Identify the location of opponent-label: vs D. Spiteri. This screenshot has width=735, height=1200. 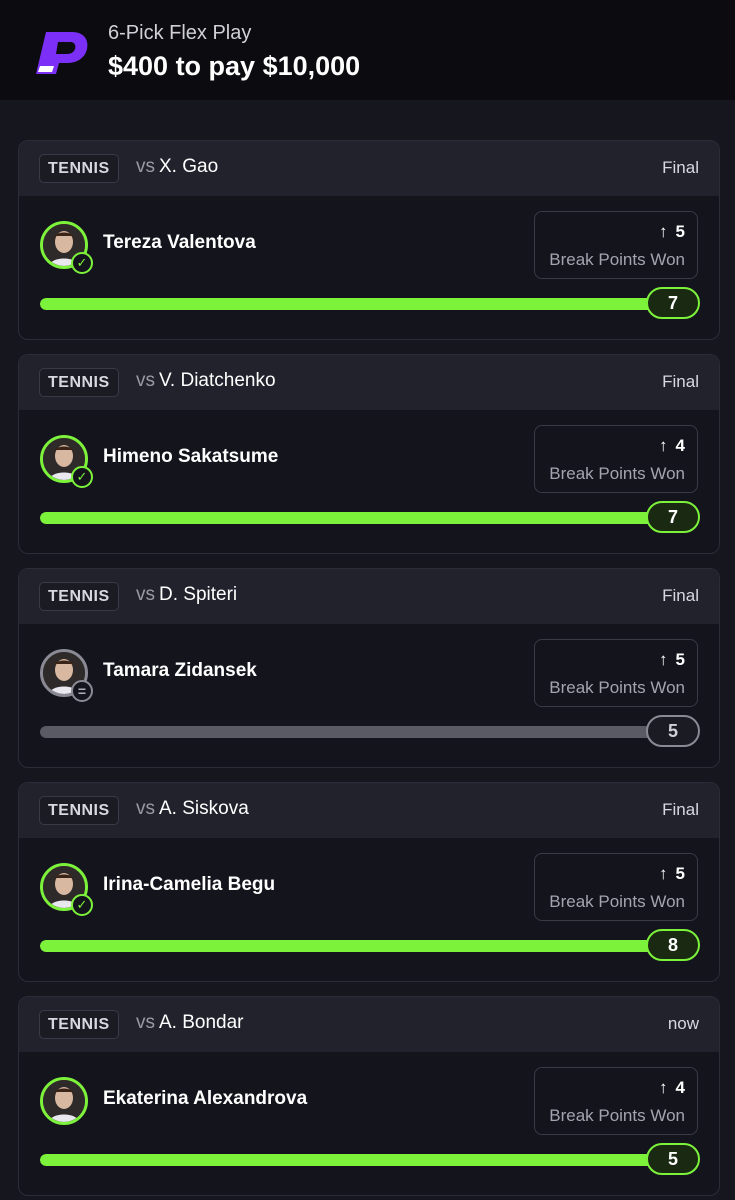
(186, 595).